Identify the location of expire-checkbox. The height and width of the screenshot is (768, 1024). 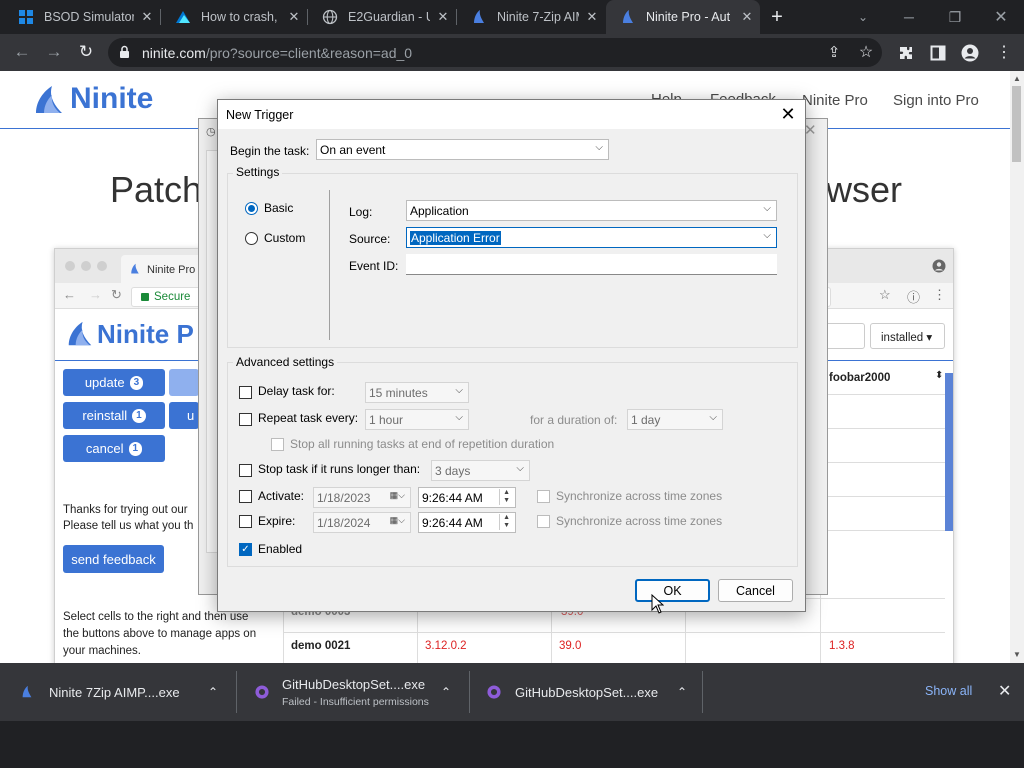
(245, 521).